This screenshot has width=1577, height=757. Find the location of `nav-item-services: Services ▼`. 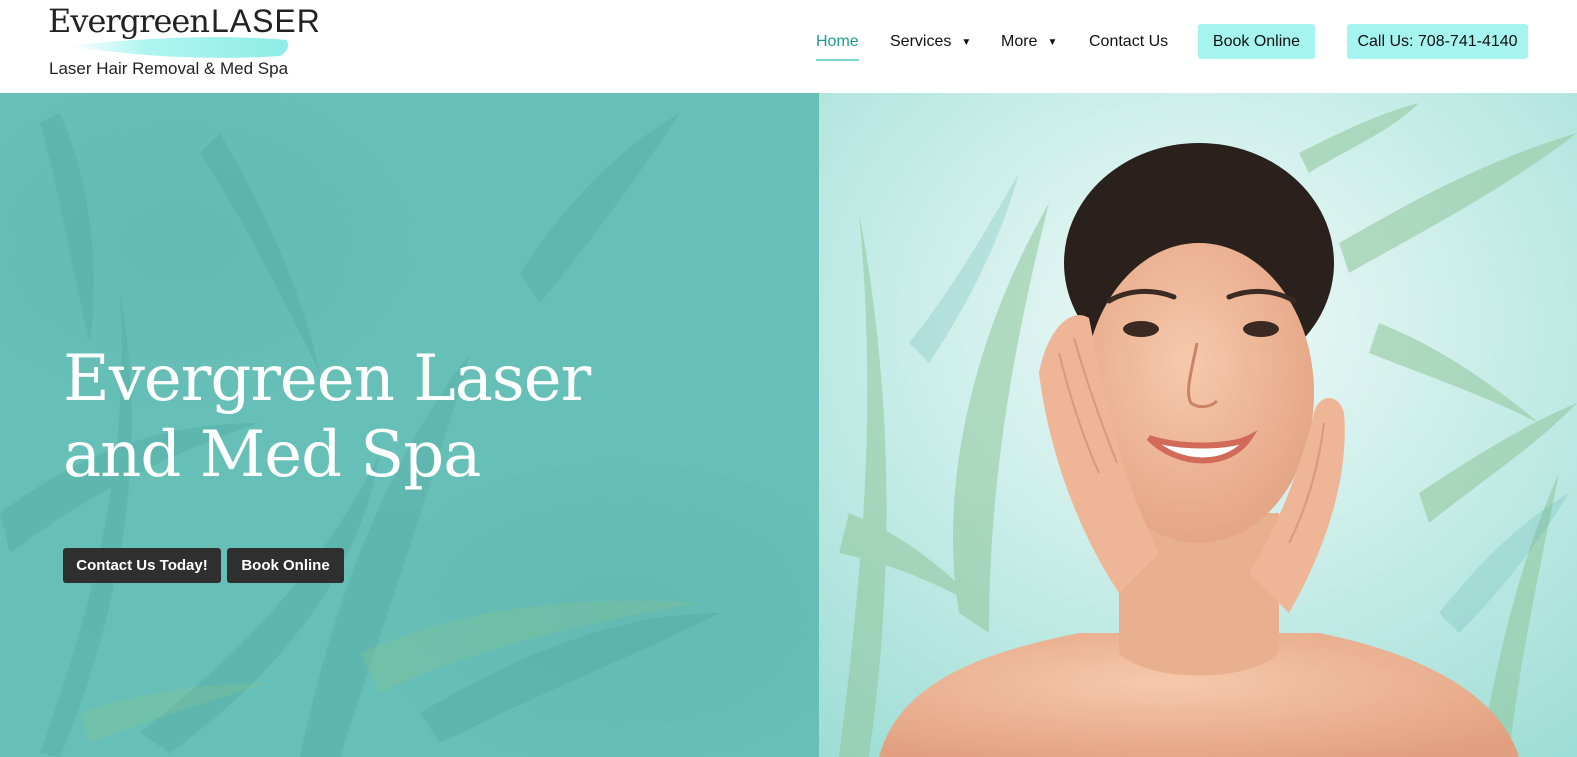

nav-item-services: Services ▼ is located at coordinates (930, 42).